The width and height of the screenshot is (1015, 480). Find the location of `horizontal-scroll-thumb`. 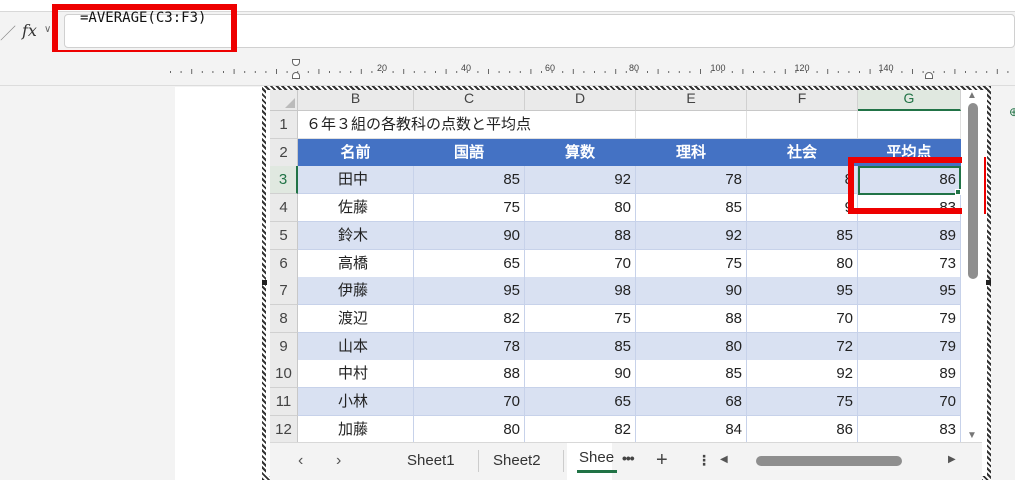

horizontal-scroll-thumb is located at coordinates (829, 461).